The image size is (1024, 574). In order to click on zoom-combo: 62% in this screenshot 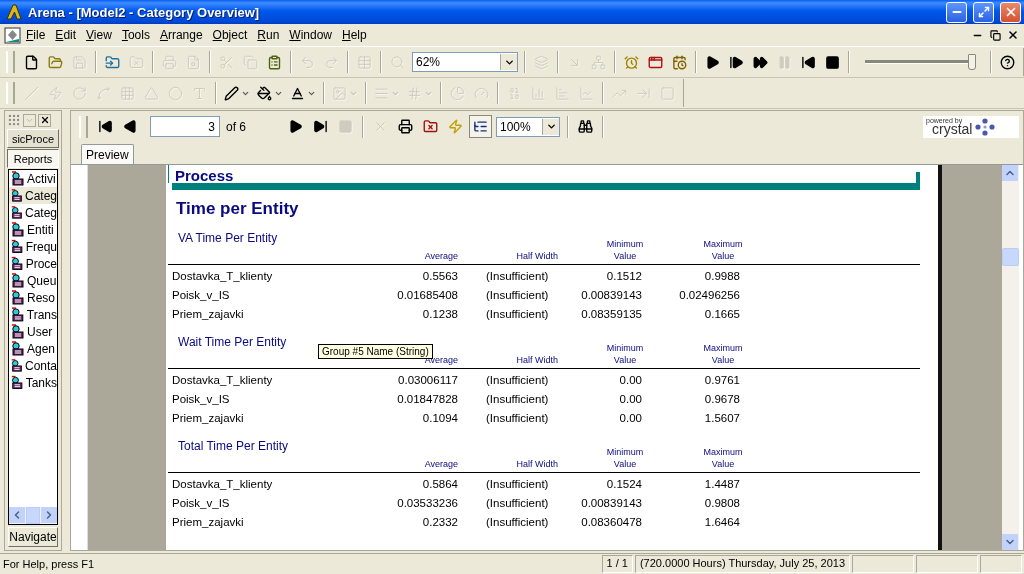, I will do `click(465, 62)`.